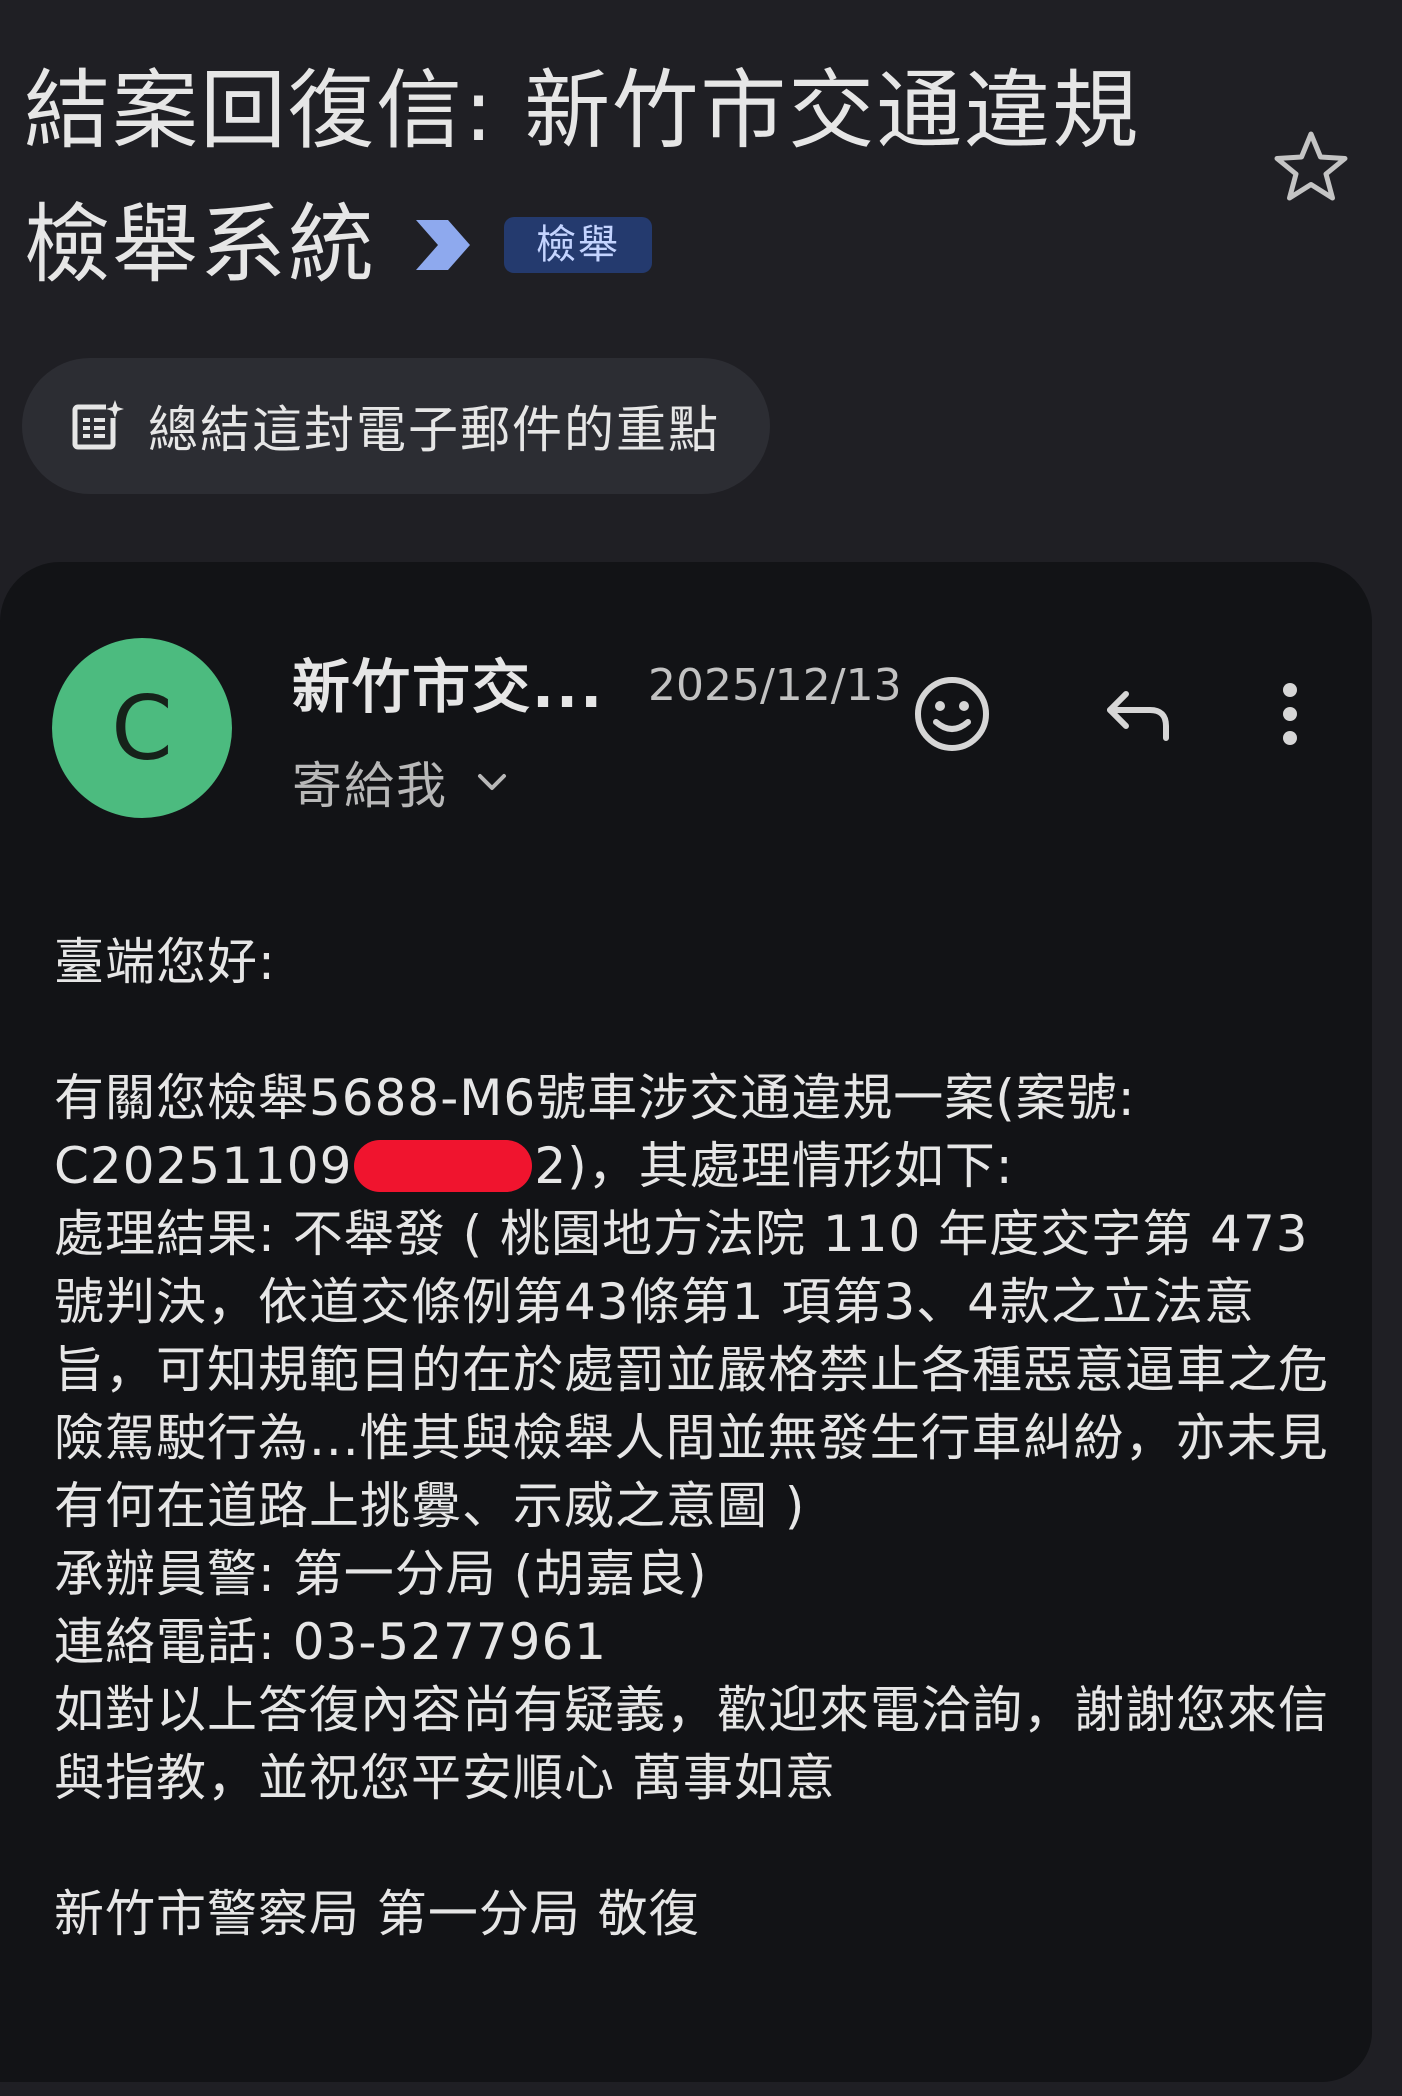 Image resolution: width=1402 pixels, height=2096 pixels. Describe the element at coordinates (1311, 167) in the screenshot. I see `star-icon` at that location.